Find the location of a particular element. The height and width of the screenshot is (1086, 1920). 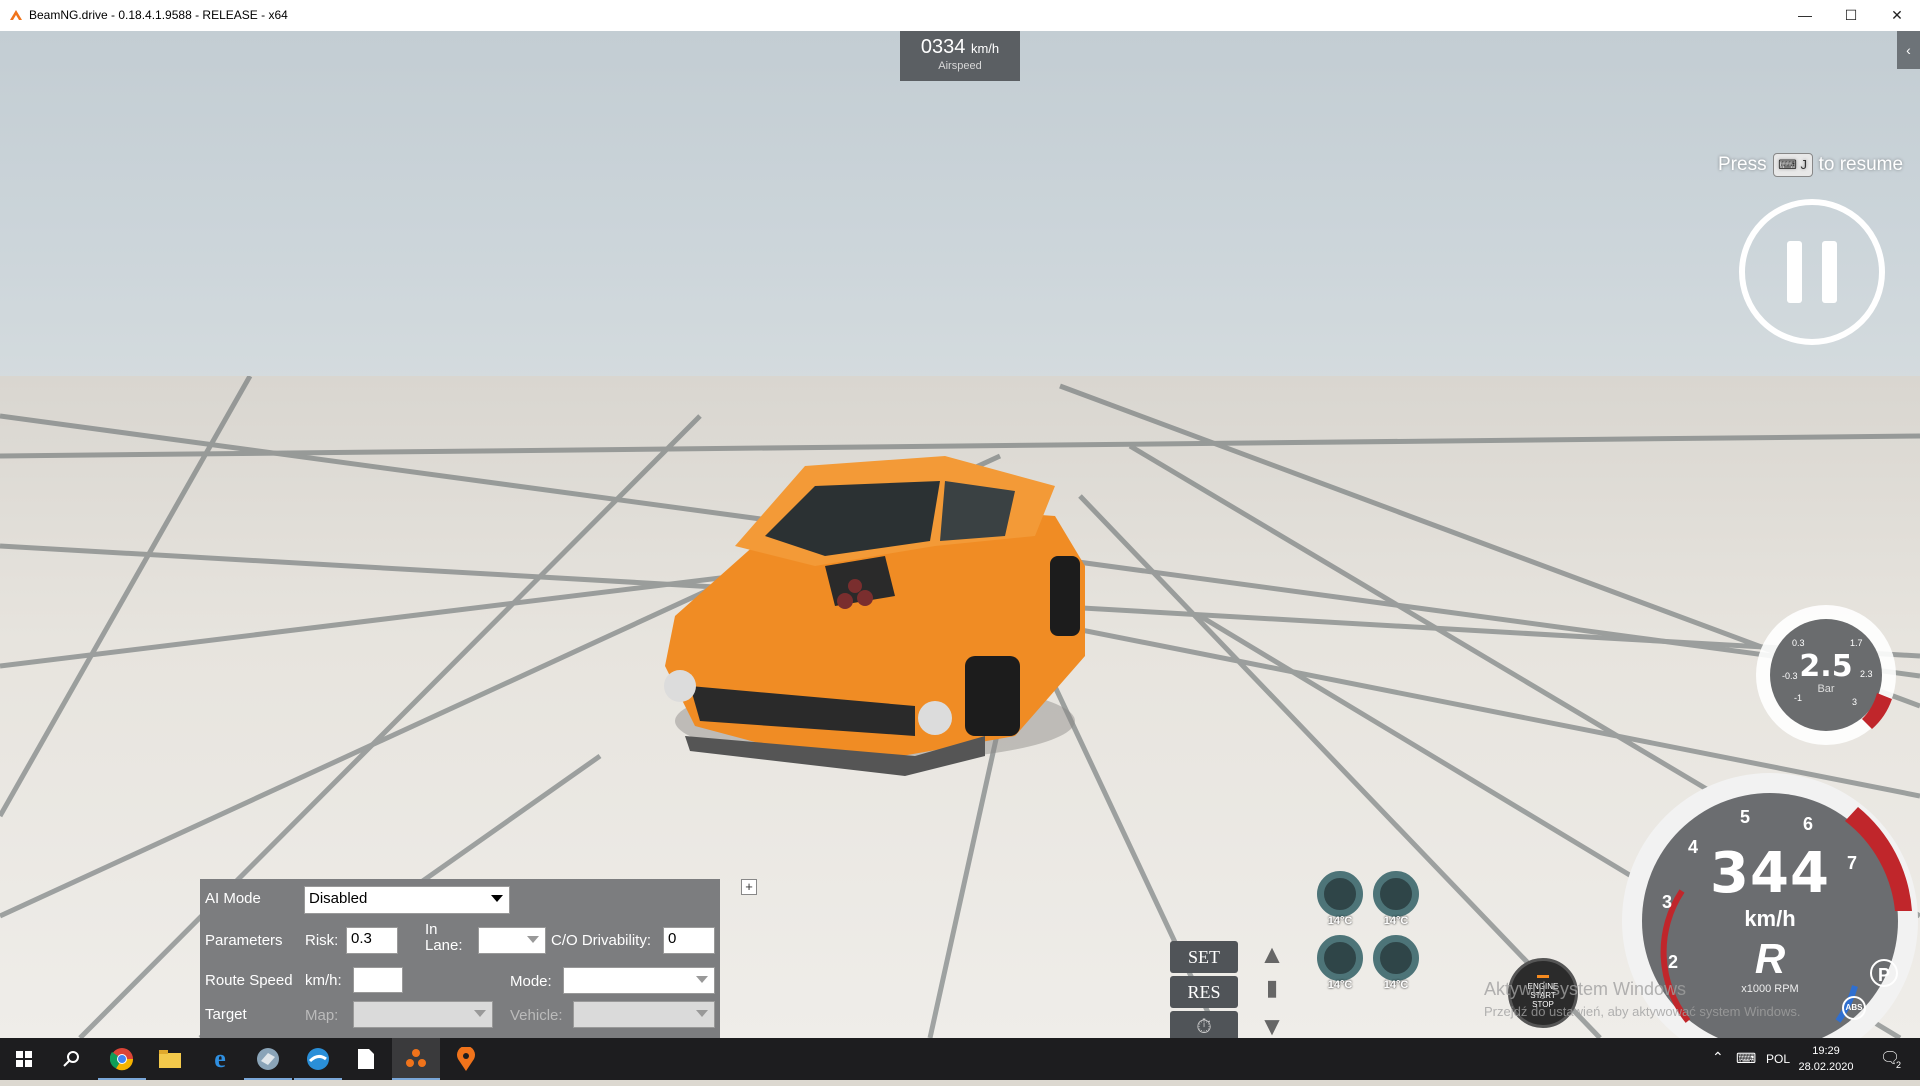

cruise-res-button: RES is located at coordinates (1204, 992).